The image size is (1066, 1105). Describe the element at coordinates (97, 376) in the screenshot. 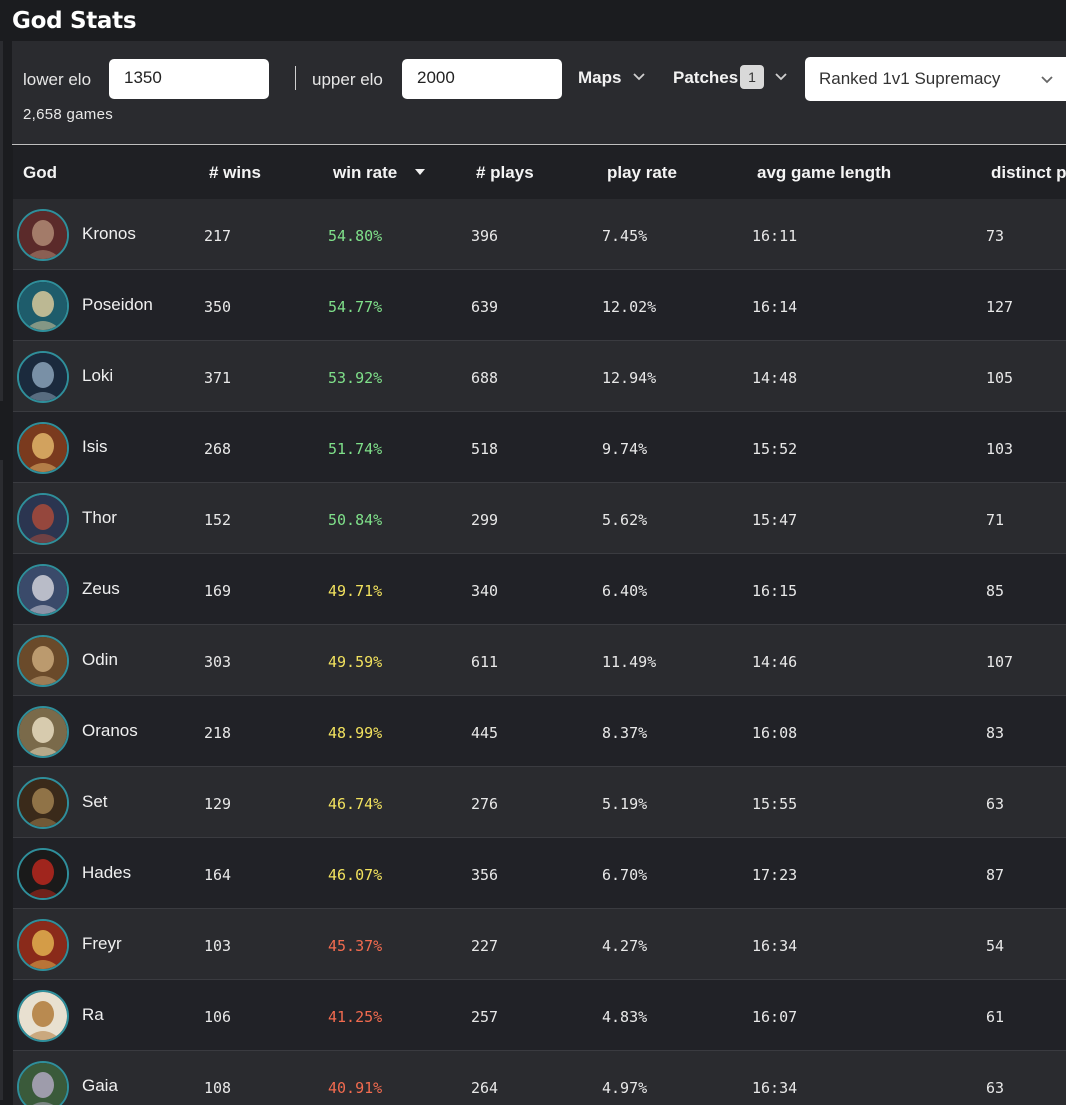

I see `god-name: Loki` at that location.